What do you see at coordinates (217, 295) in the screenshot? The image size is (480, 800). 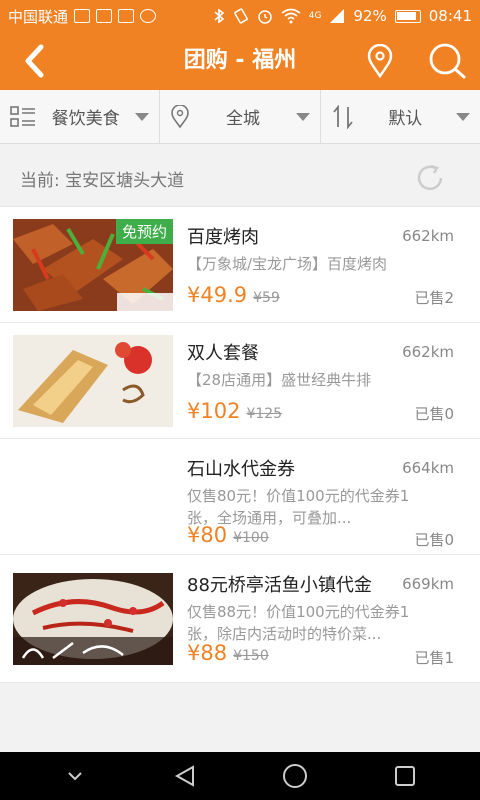 I see `item-price: ¥49.9` at bounding box center [217, 295].